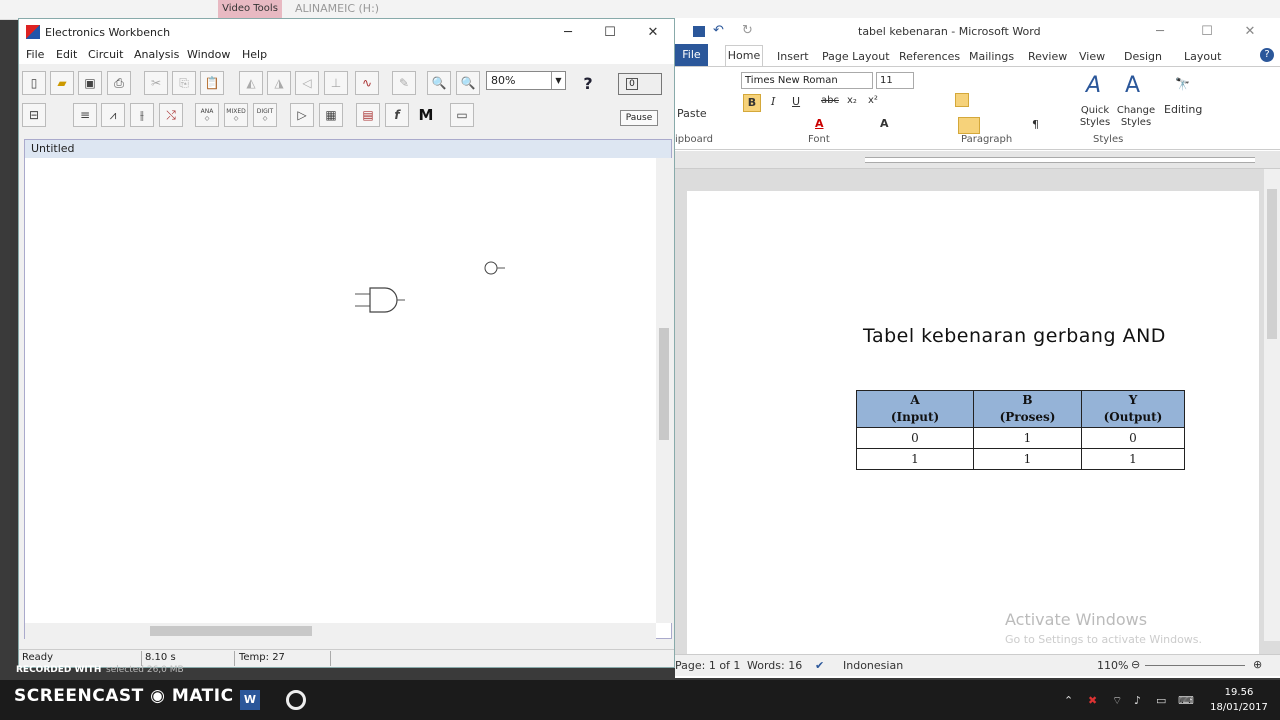 The image size is (1280, 720). Describe the element at coordinates (1092, 700) in the screenshot. I see `tray-app-icon: ✖` at that location.